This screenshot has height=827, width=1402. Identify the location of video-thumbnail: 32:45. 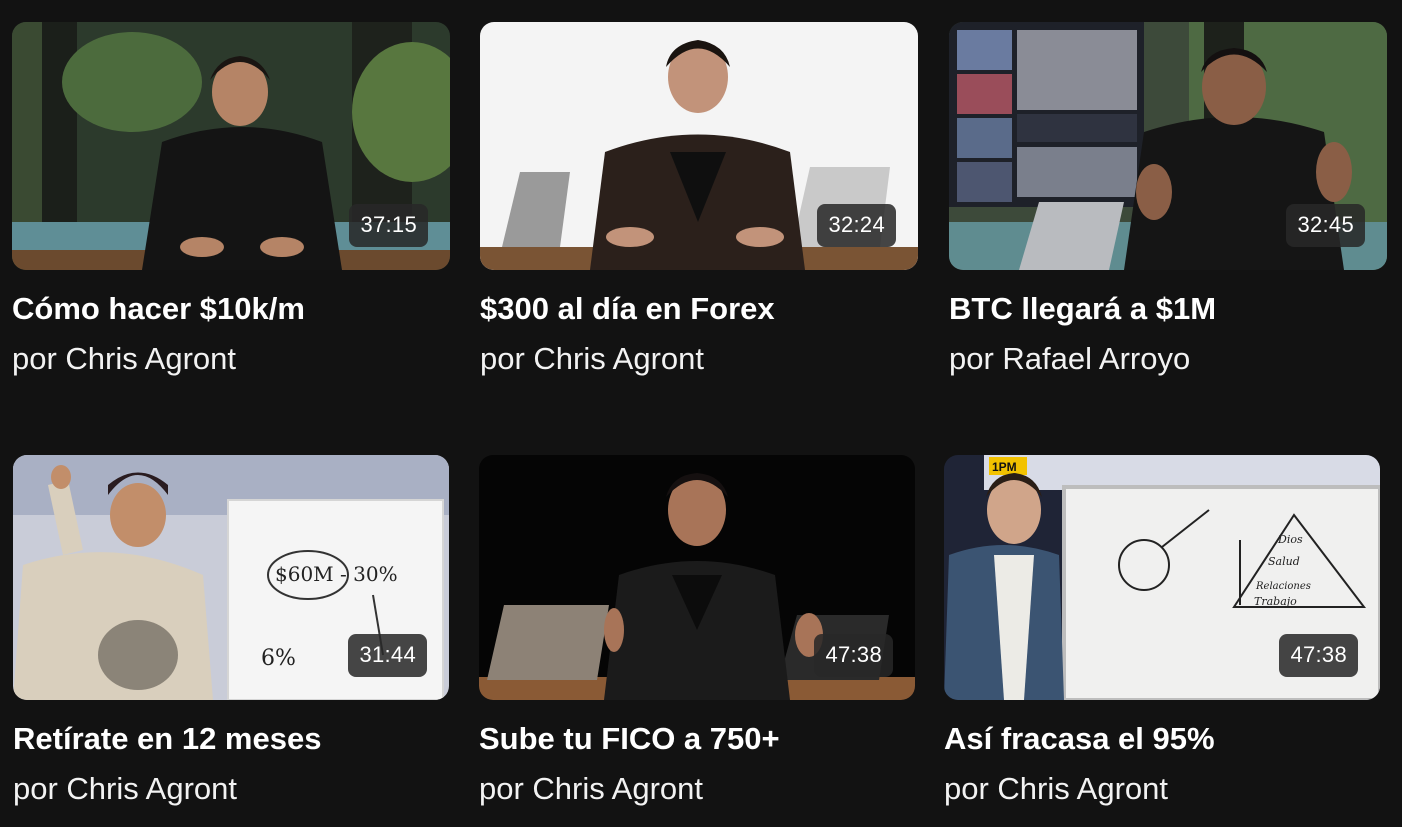
(1168, 146).